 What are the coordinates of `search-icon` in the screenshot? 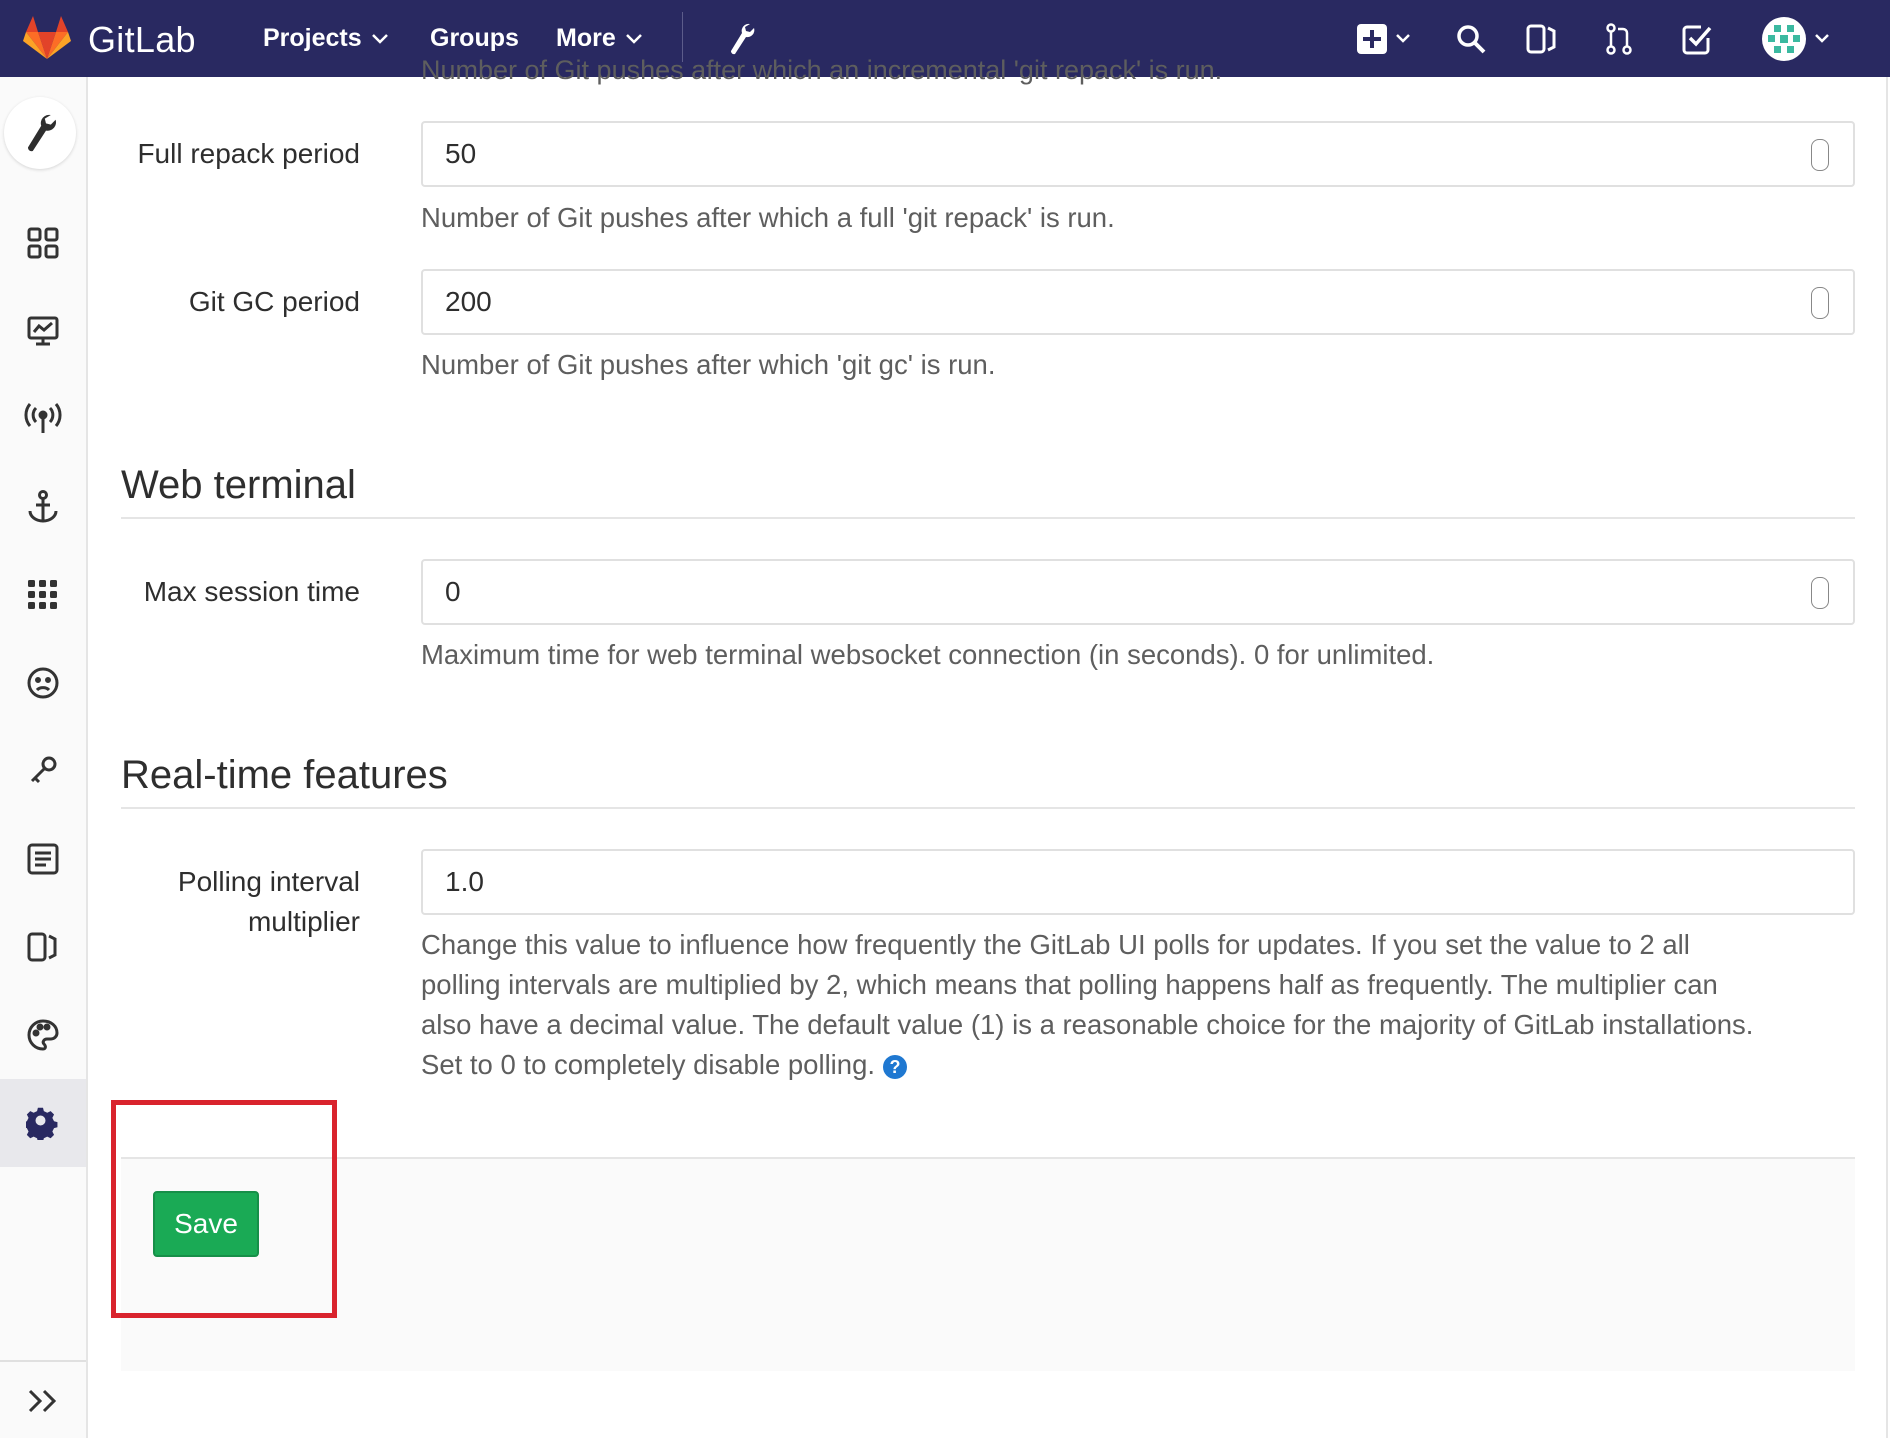 It's located at (1471, 38).